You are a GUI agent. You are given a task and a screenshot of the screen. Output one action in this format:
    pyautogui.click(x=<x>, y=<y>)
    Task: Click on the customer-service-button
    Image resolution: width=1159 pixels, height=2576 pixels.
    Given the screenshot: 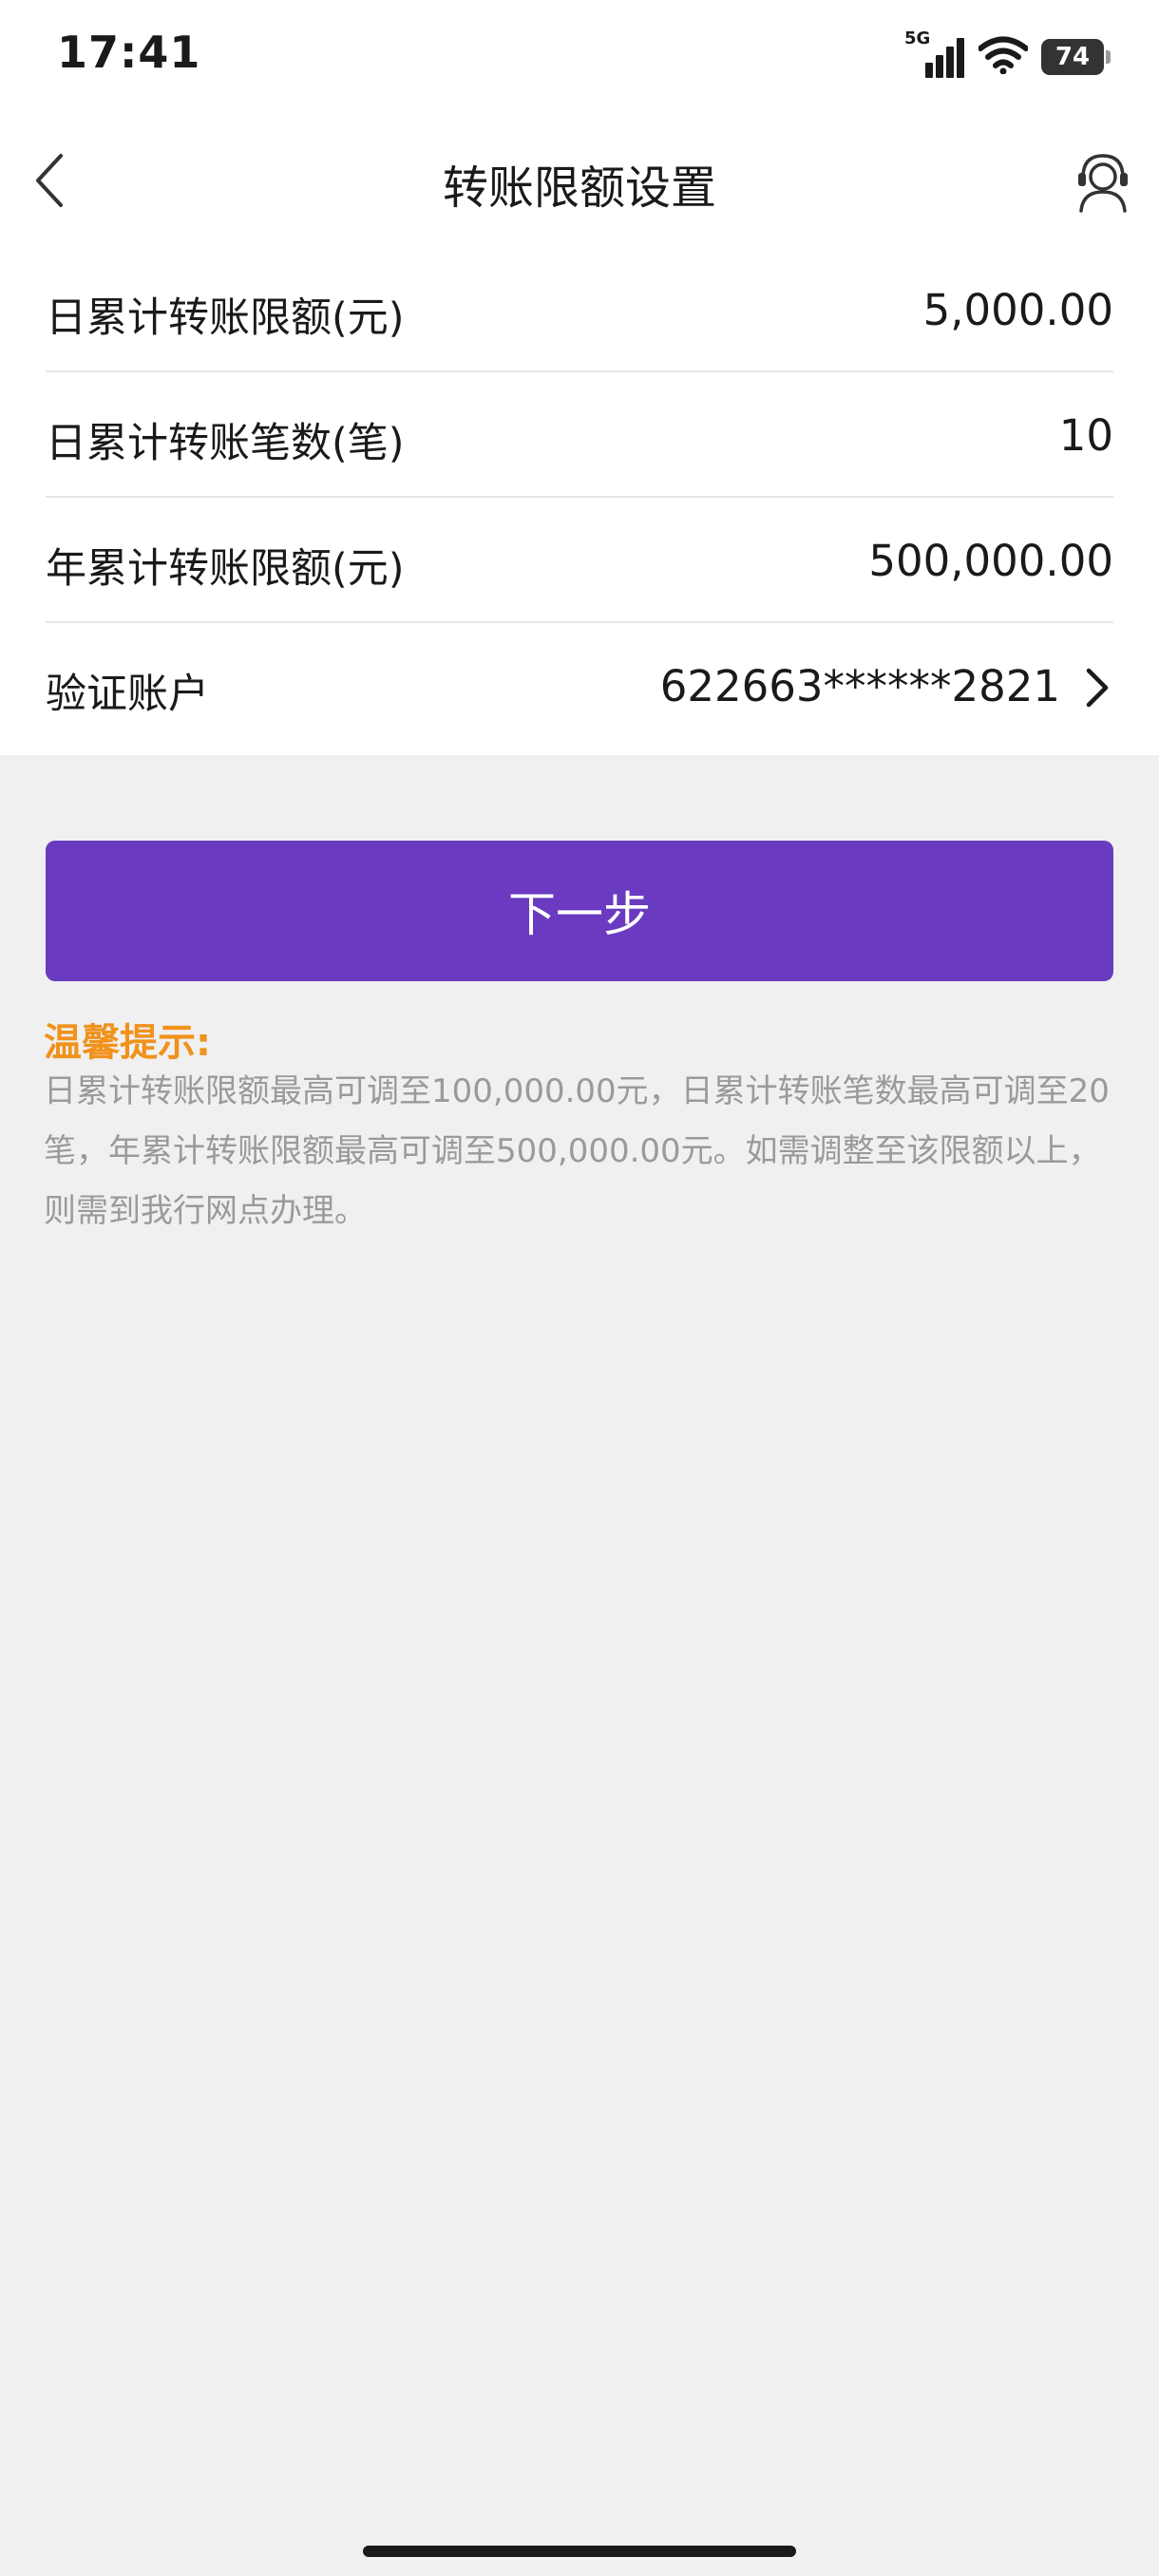 What is the action you would take?
    pyautogui.click(x=1103, y=181)
    